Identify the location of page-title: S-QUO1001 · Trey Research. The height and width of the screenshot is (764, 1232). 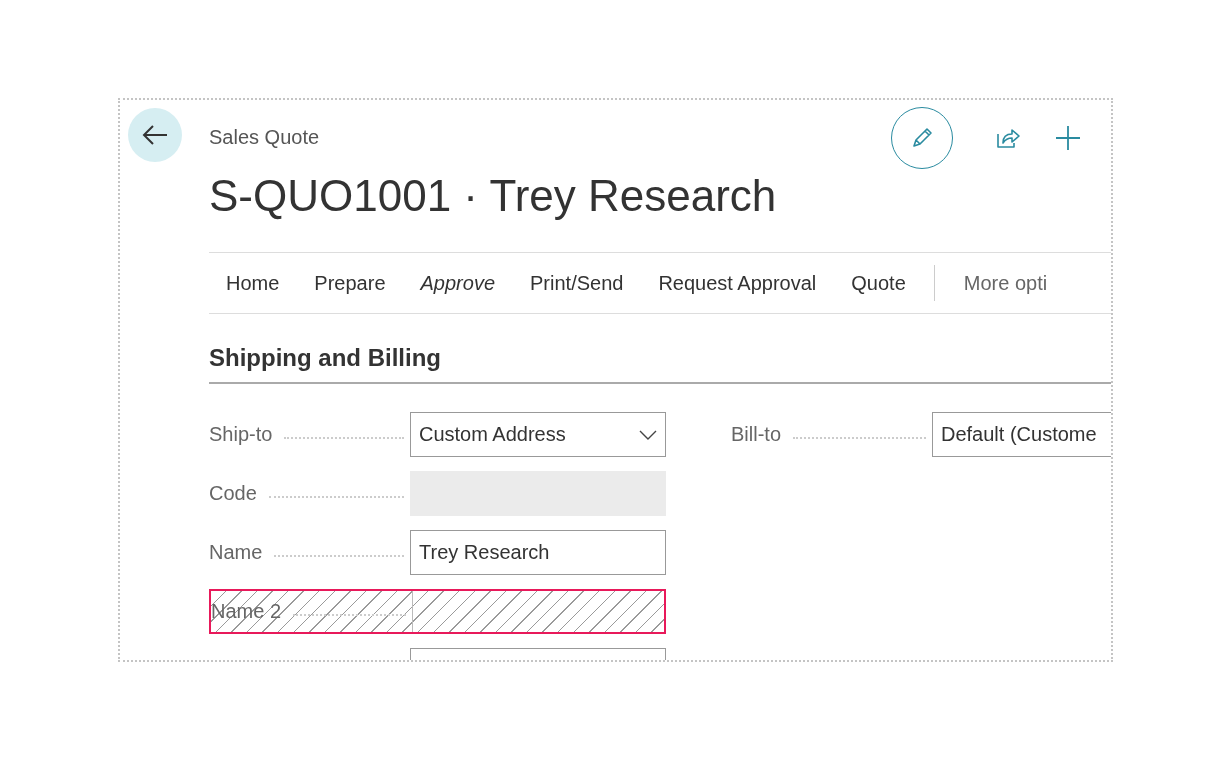
(493, 196).